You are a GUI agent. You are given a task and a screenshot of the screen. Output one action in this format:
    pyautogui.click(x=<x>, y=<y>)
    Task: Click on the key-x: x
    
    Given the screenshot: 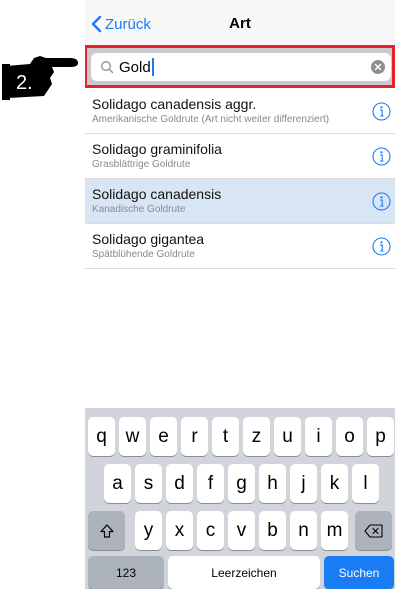 What is the action you would take?
    pyautogui.click(x=179, y=530)
    